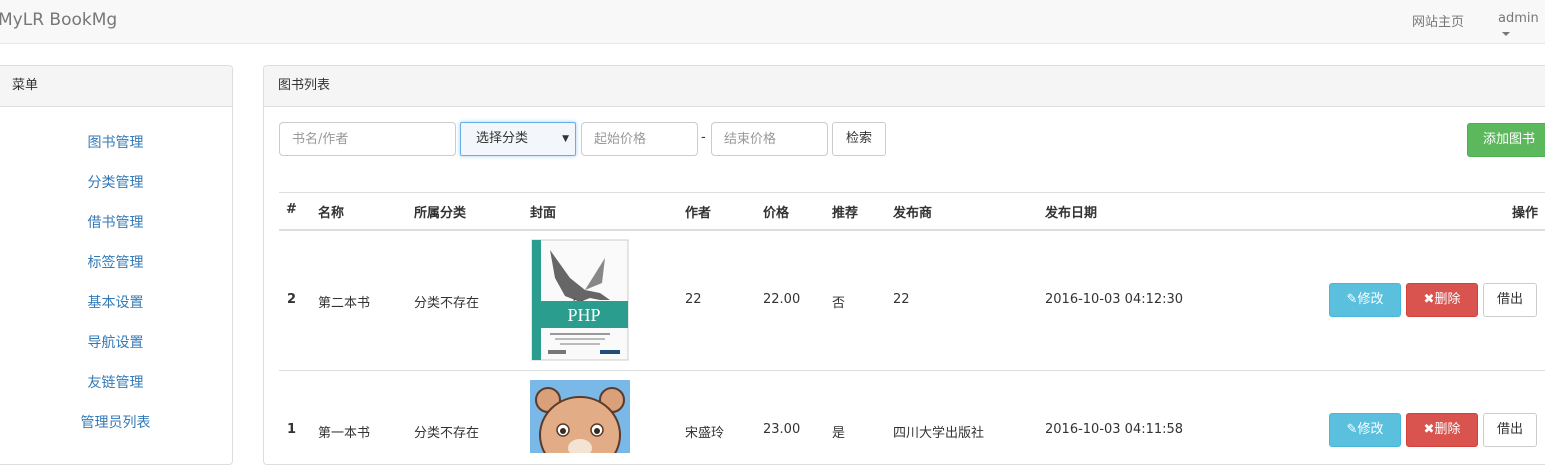  Describe the element at coordinates (117, 222) in the screenshot. I see `sidebar-item-borrowing: 借书管理` at that location.